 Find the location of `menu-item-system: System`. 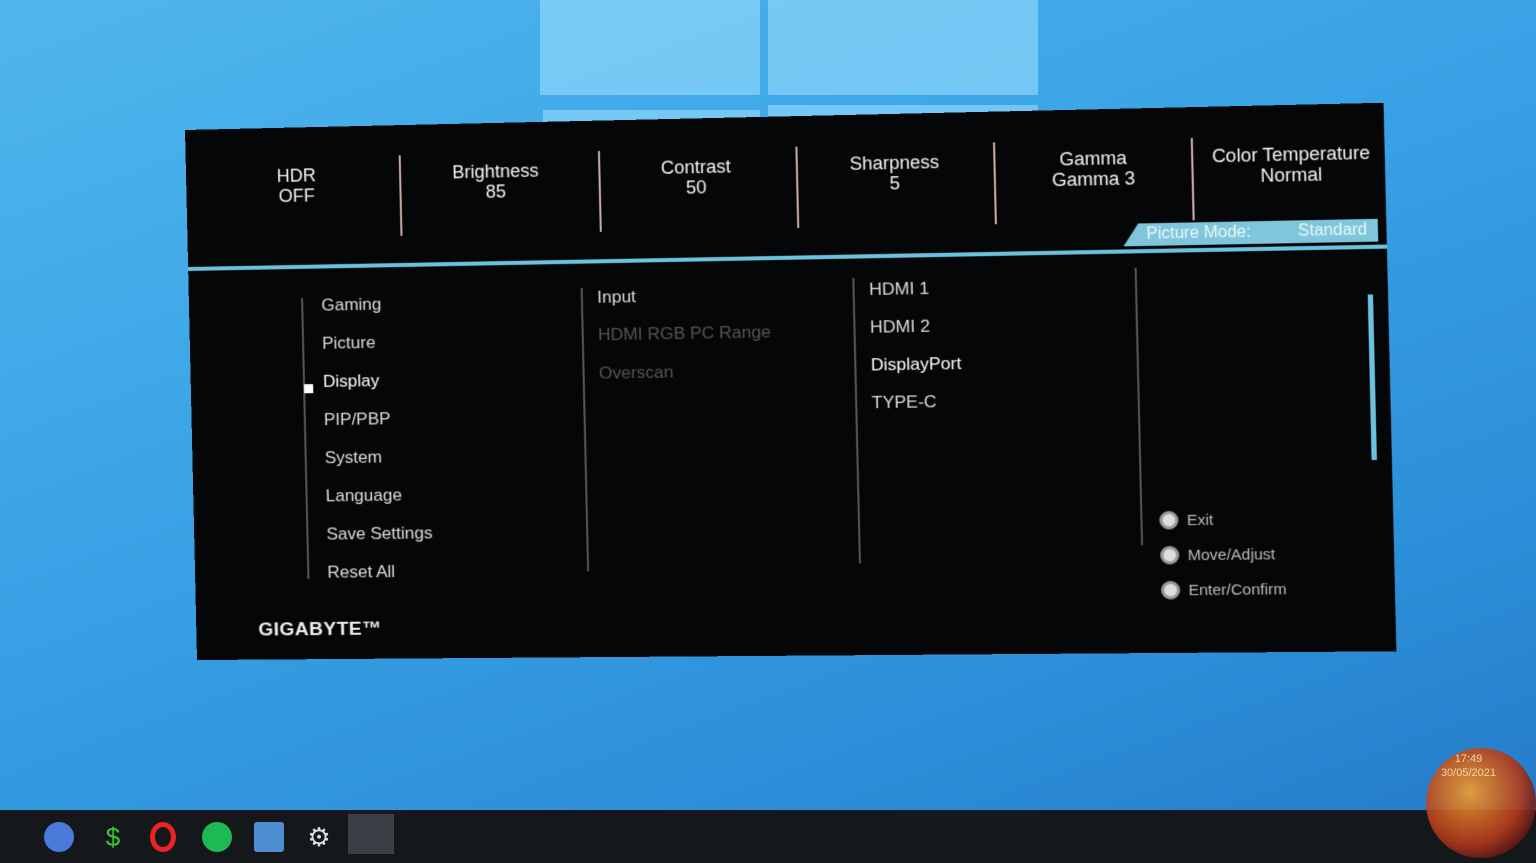

menu-item-system: System is located at coordinates (354, 457).